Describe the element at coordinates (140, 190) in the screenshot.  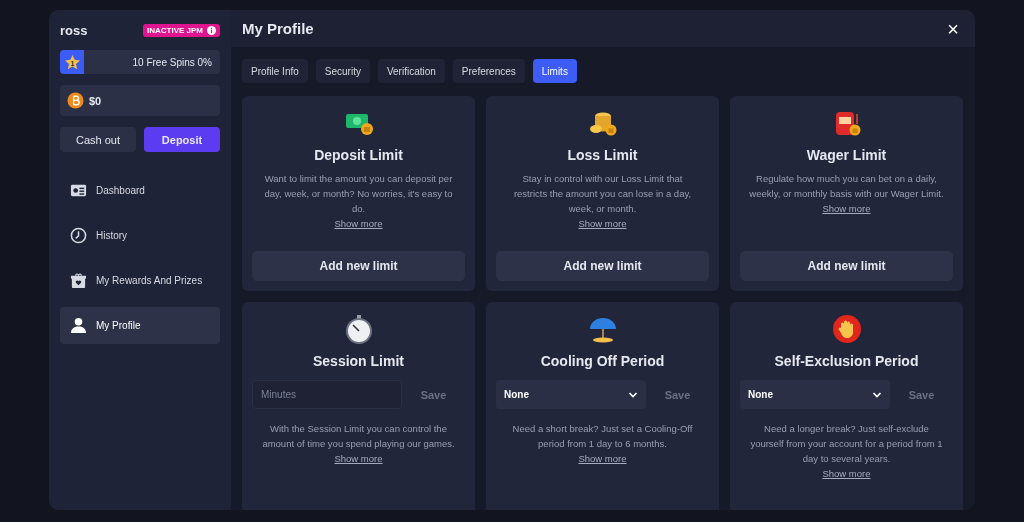
I see `sidebar-item: Dashboard` at that location.